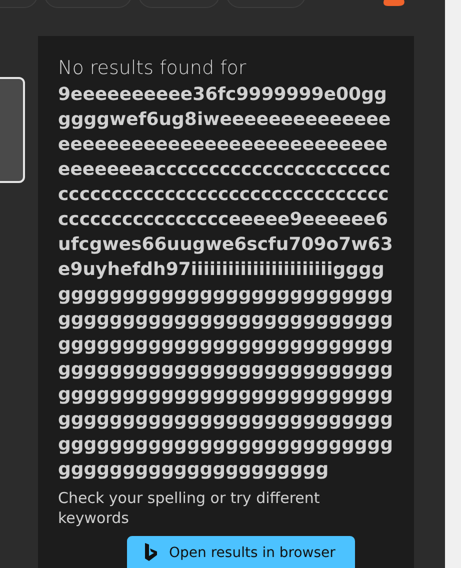 This screenshot has height=568, width=461. Describe the element at coordinates (151, 552) in the screenshot. I see `bing-icon` at that location.